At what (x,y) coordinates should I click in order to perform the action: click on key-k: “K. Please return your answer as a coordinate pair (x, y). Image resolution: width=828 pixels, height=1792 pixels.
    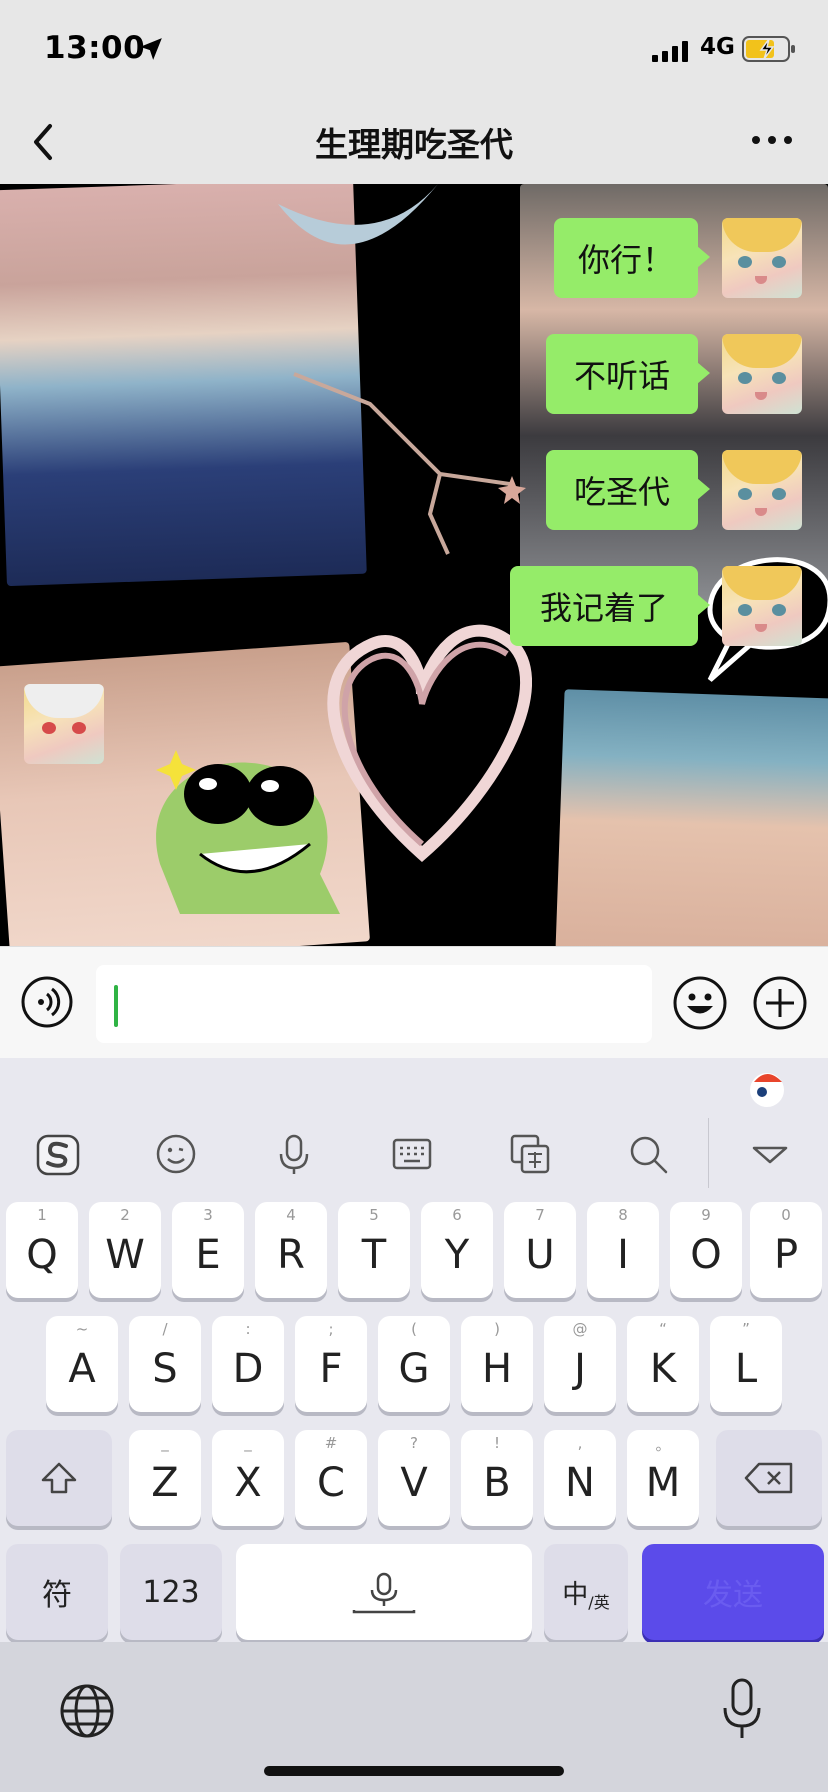
    Looking at the image, I should click on (663, 1364).